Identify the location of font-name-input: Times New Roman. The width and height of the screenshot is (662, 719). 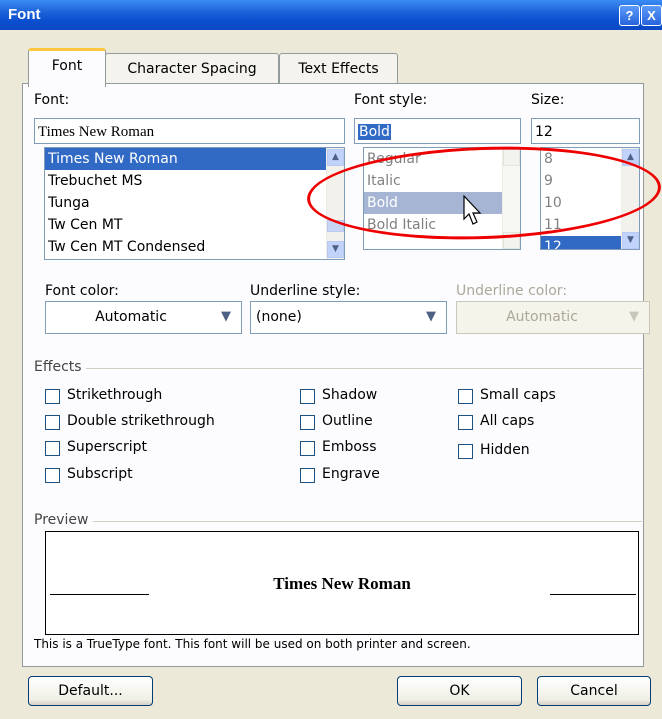
(189, 131).